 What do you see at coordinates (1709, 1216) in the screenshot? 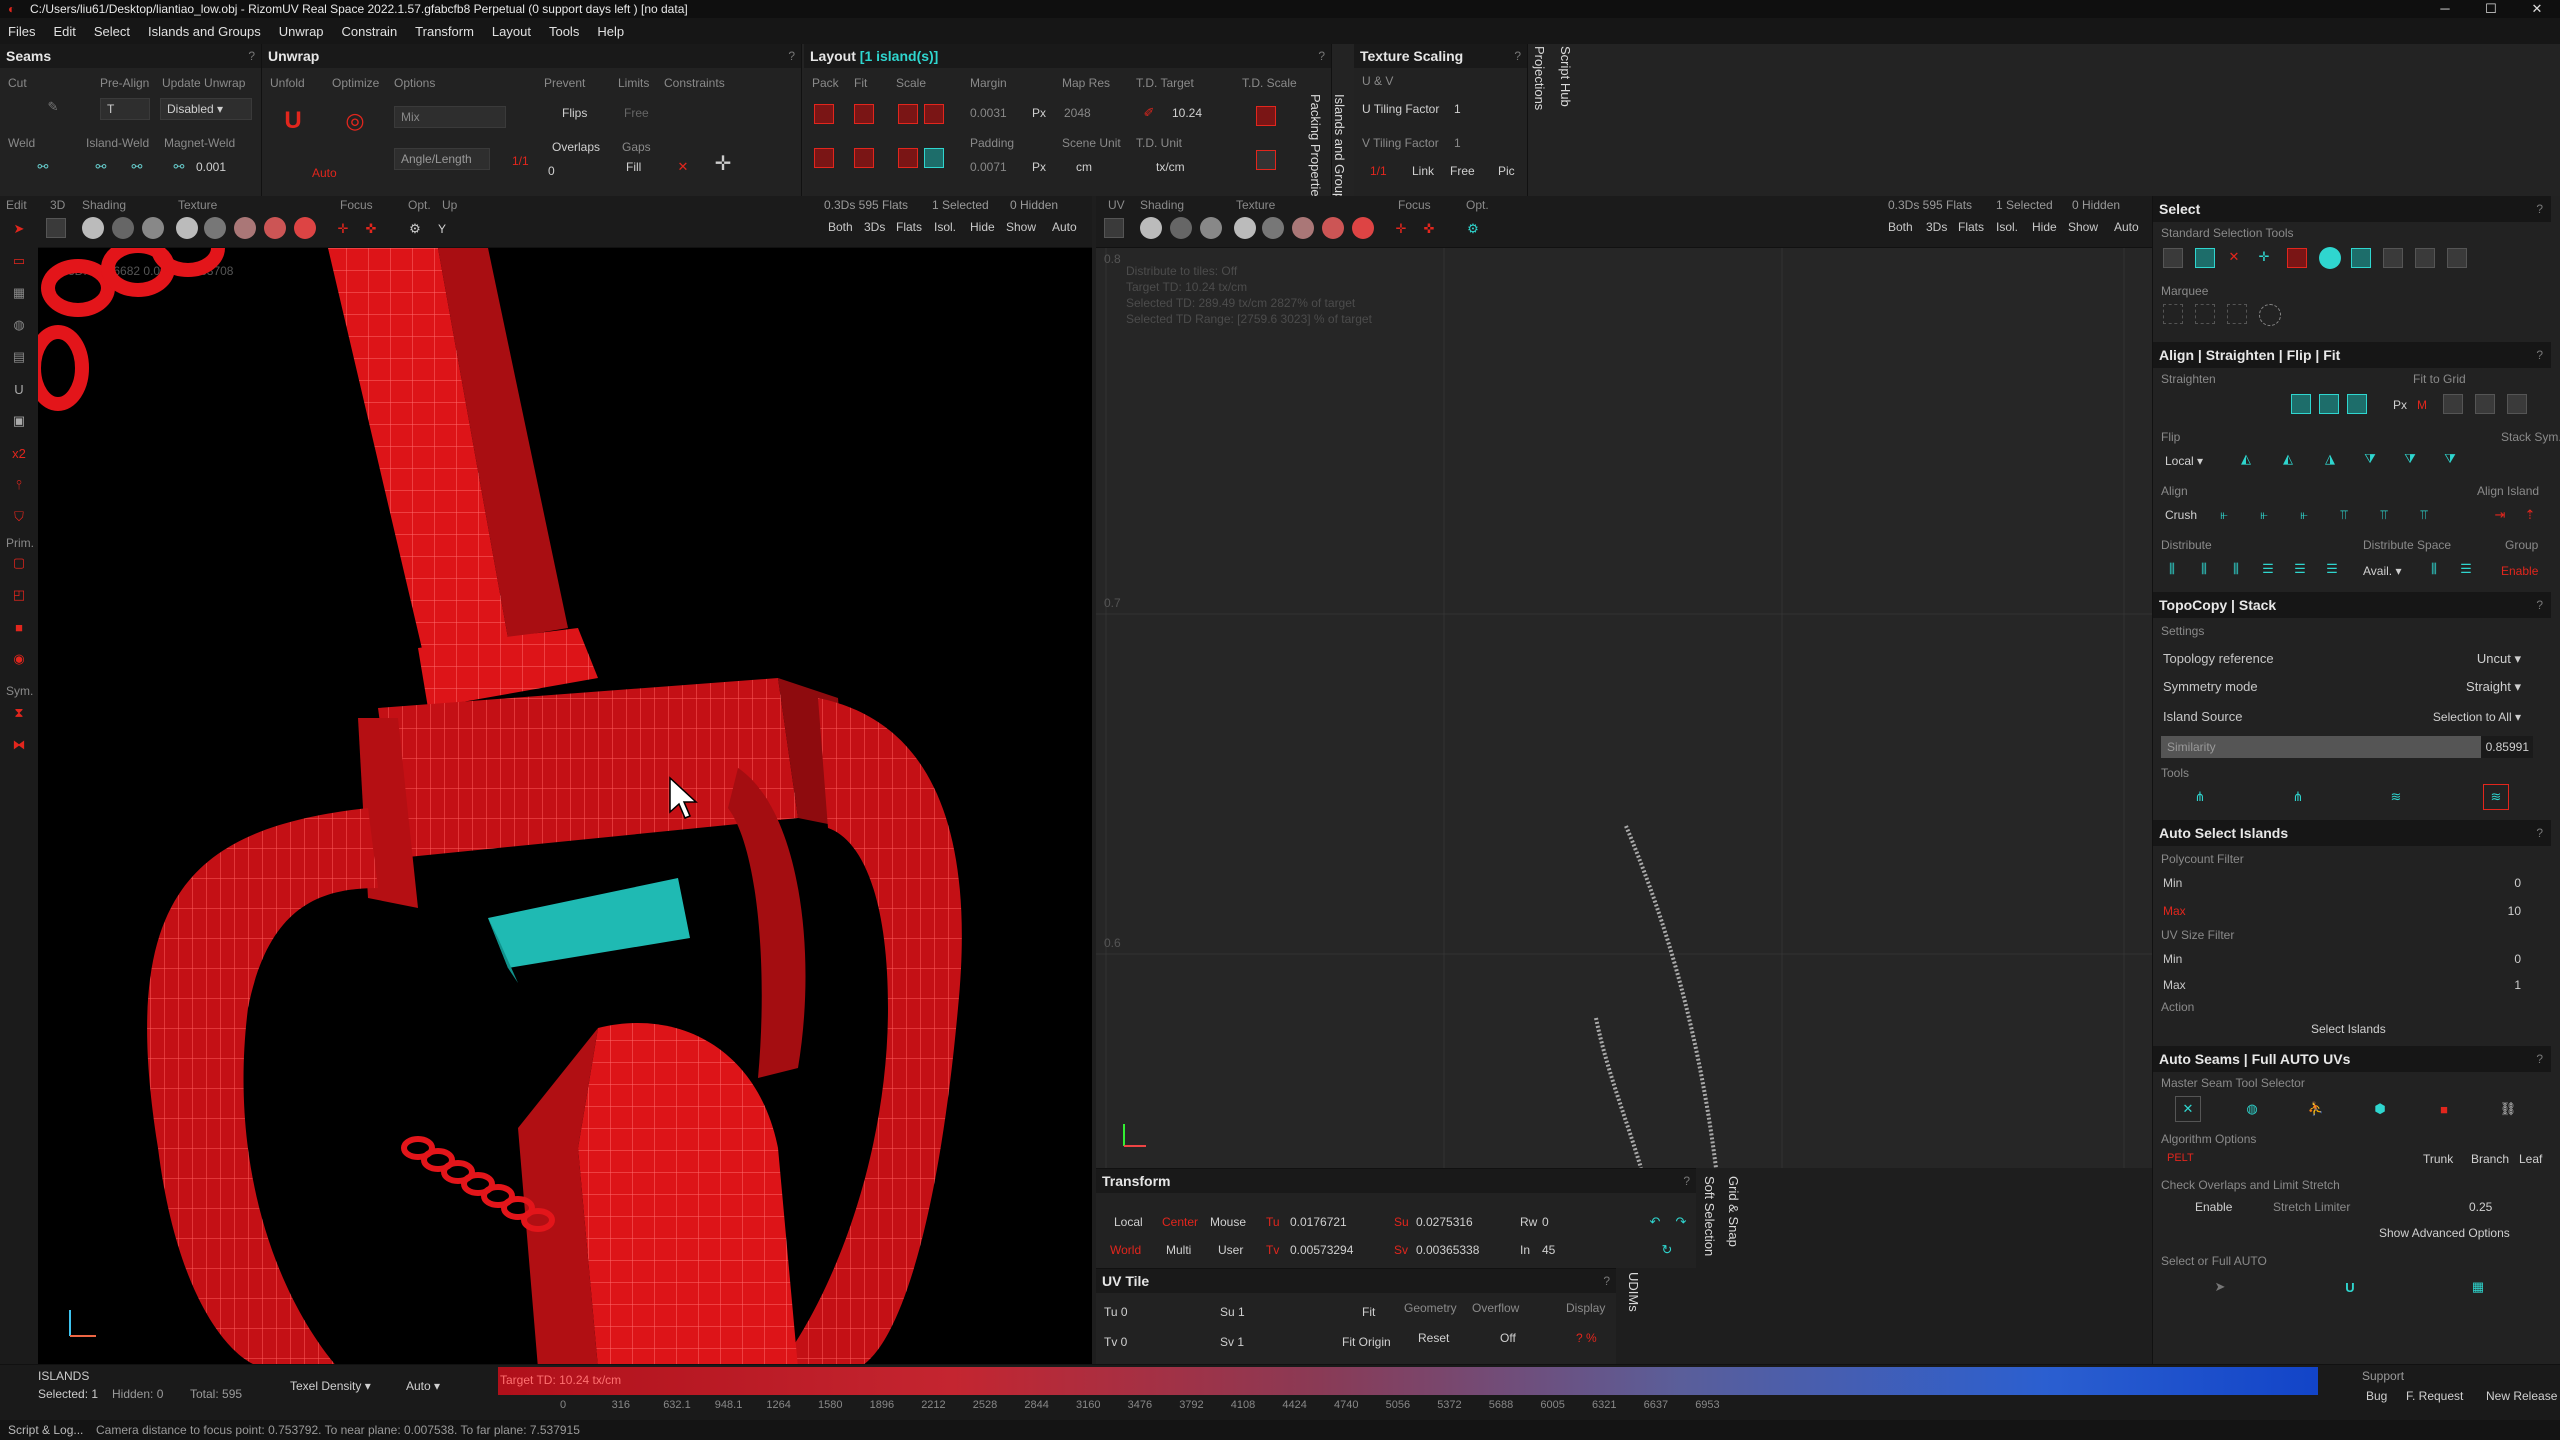
I see `soft-selection-tab: Soft Selection` at bounding box center [1709, 1216].